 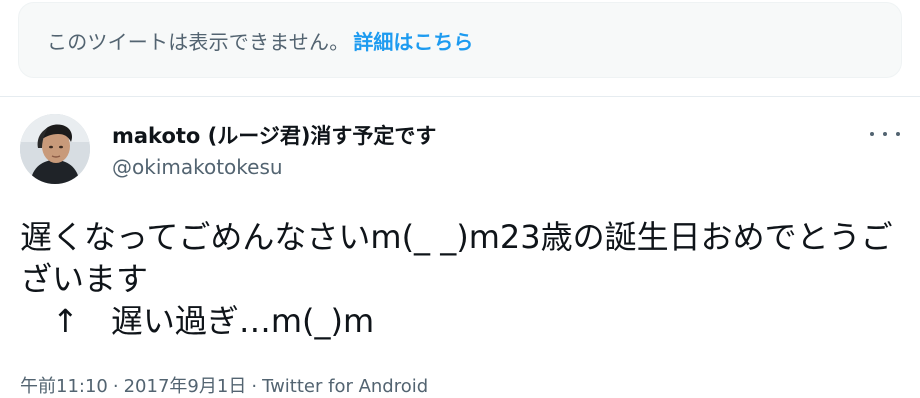 What do you see at coordinates (64, 386) in the screenshot?
I see `tweet-time: 午前11:10` at bounding box center [64, 386].